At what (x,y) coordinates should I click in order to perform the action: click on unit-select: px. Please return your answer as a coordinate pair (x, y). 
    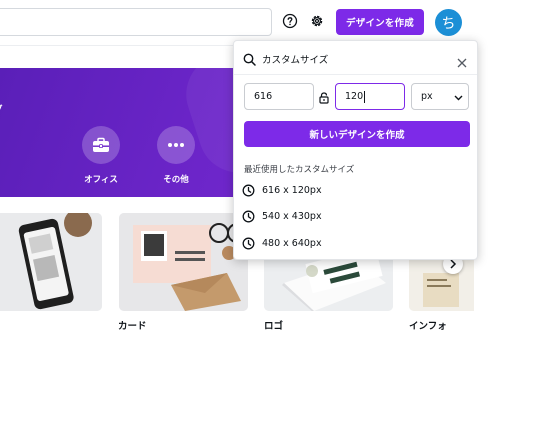
    Looking at the image, I should click on (440, 96).